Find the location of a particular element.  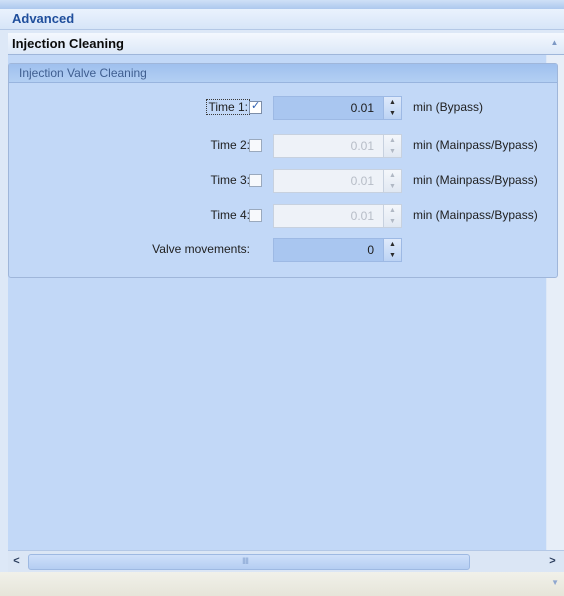

time-3-value: 0.01 is located at coordinates (362, 181).